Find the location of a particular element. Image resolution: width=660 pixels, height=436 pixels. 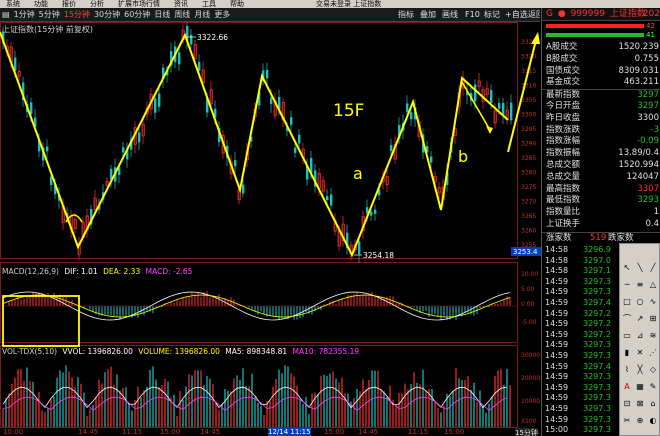

drawing-tool-icon: ⌇ is located at coordinates (627, 370).